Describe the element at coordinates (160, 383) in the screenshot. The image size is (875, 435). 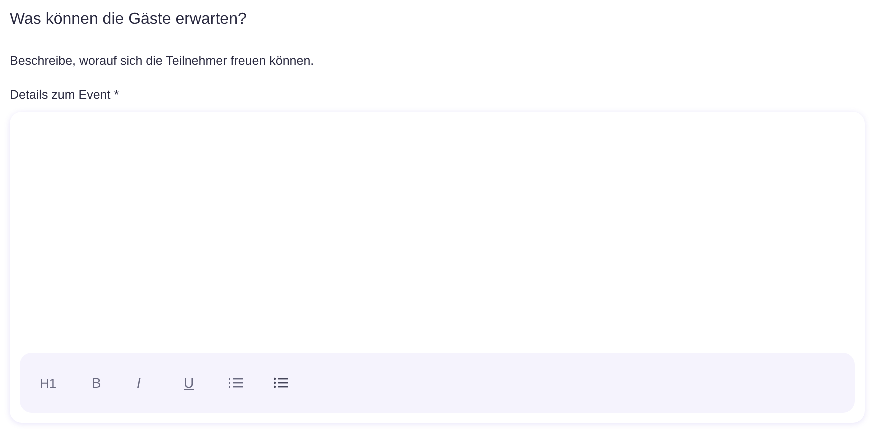
I see `italic-button: I` at that location.